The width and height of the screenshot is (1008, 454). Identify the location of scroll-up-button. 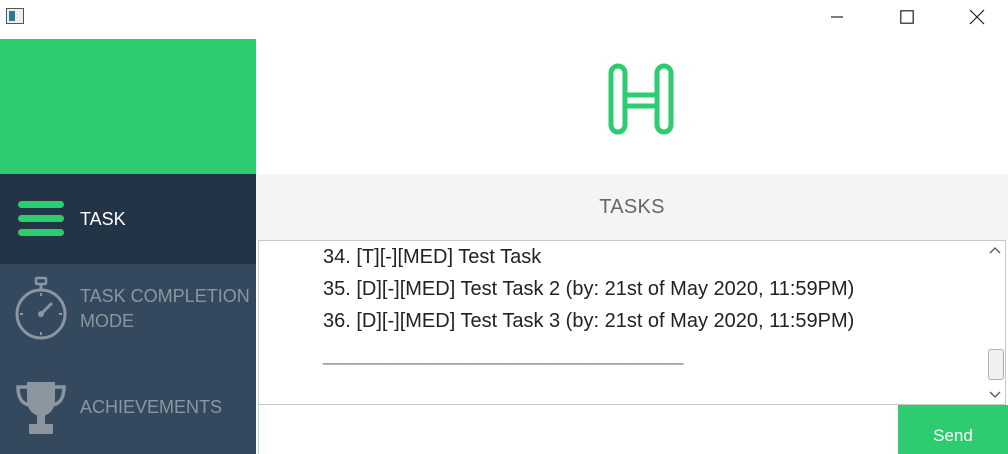
(995, 250).